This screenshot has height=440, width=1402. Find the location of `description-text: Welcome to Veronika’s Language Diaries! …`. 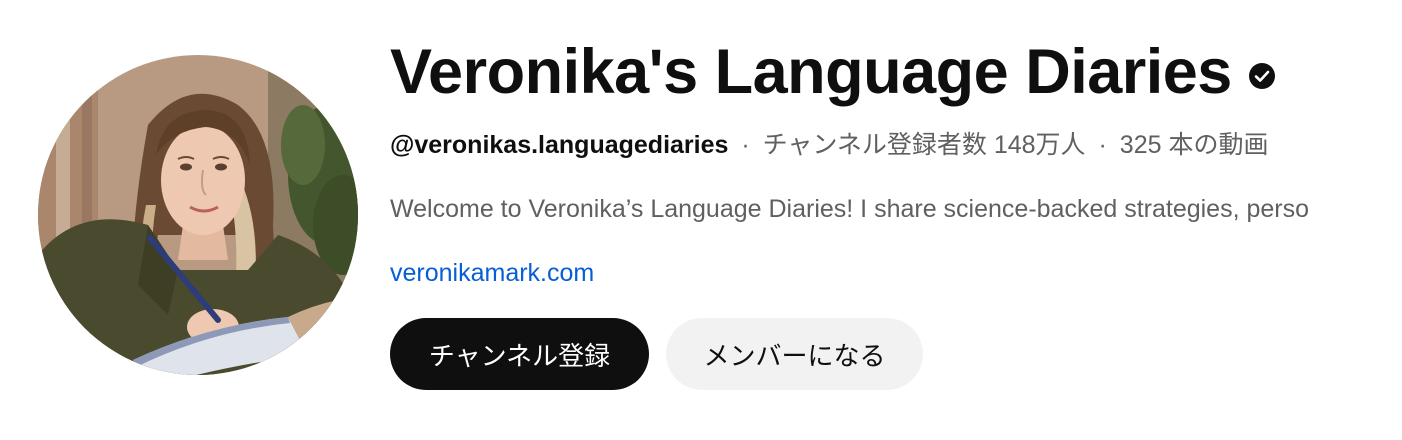

description-text: Welcome to Veronika’s Language Diaries! … is located at coordinates (850, 209).